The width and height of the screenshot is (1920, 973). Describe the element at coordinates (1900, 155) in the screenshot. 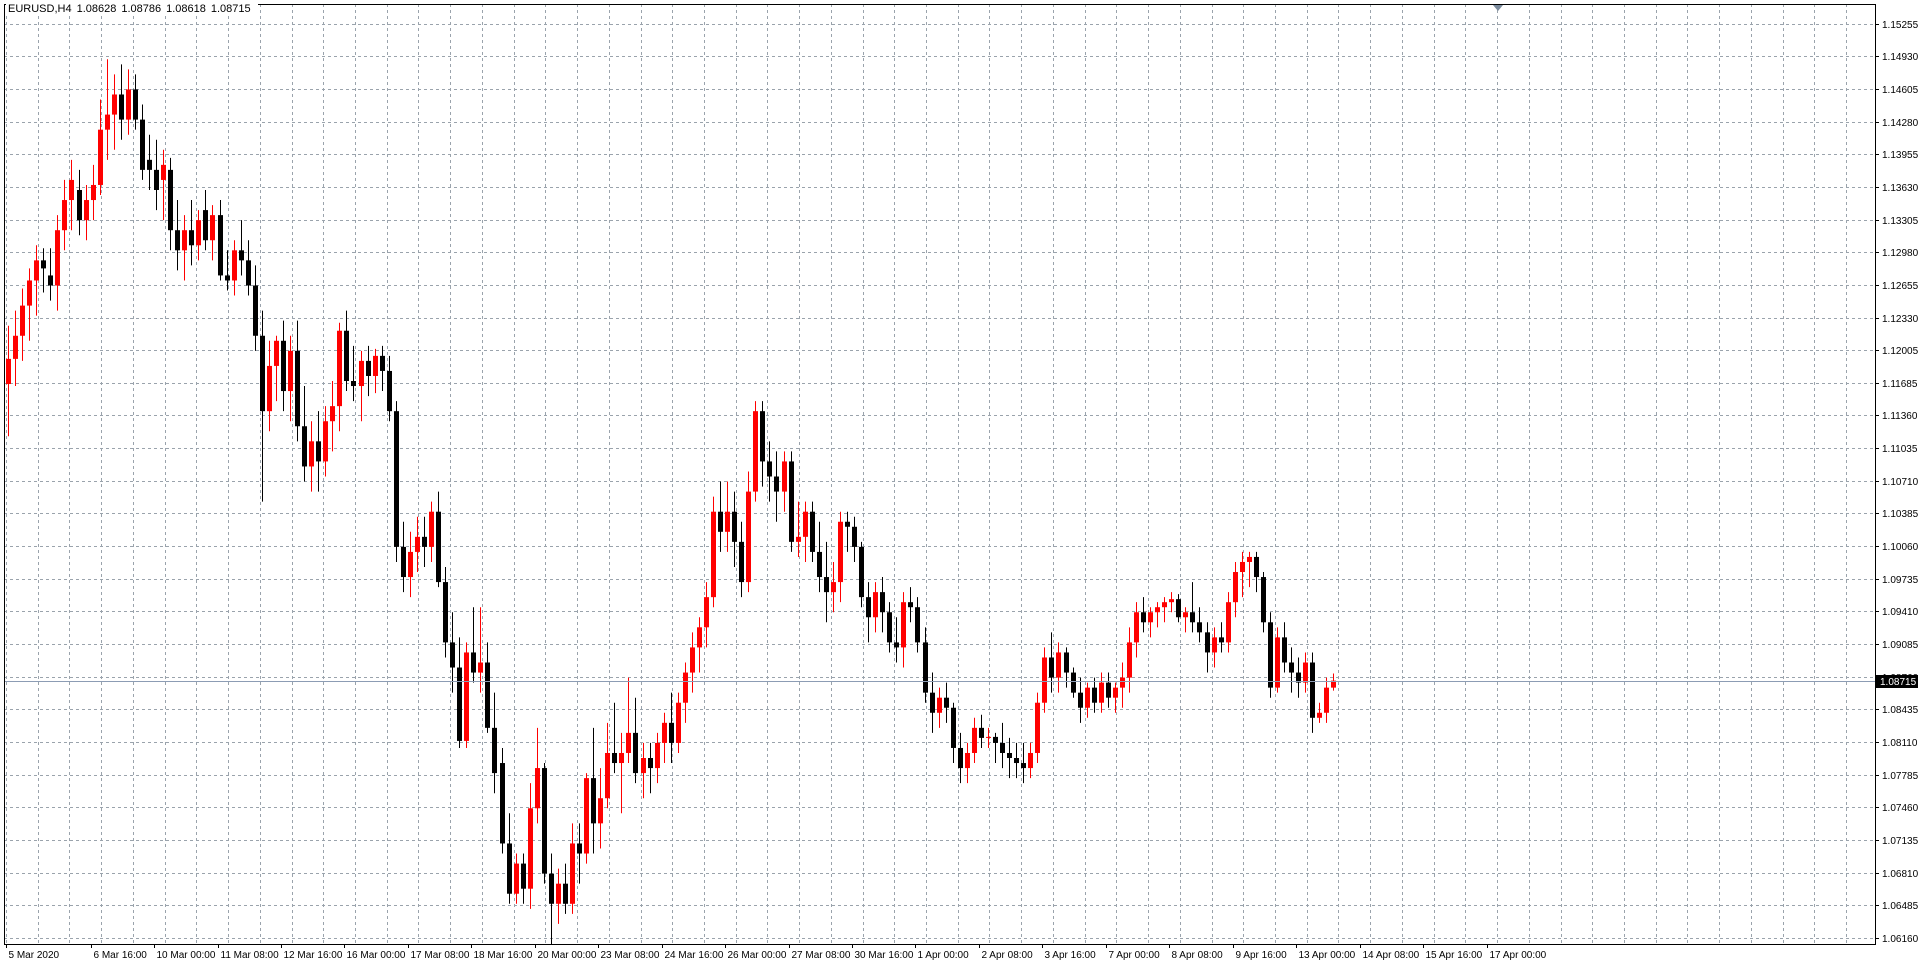

I see `price-tick-label: 1.13955` at that location.